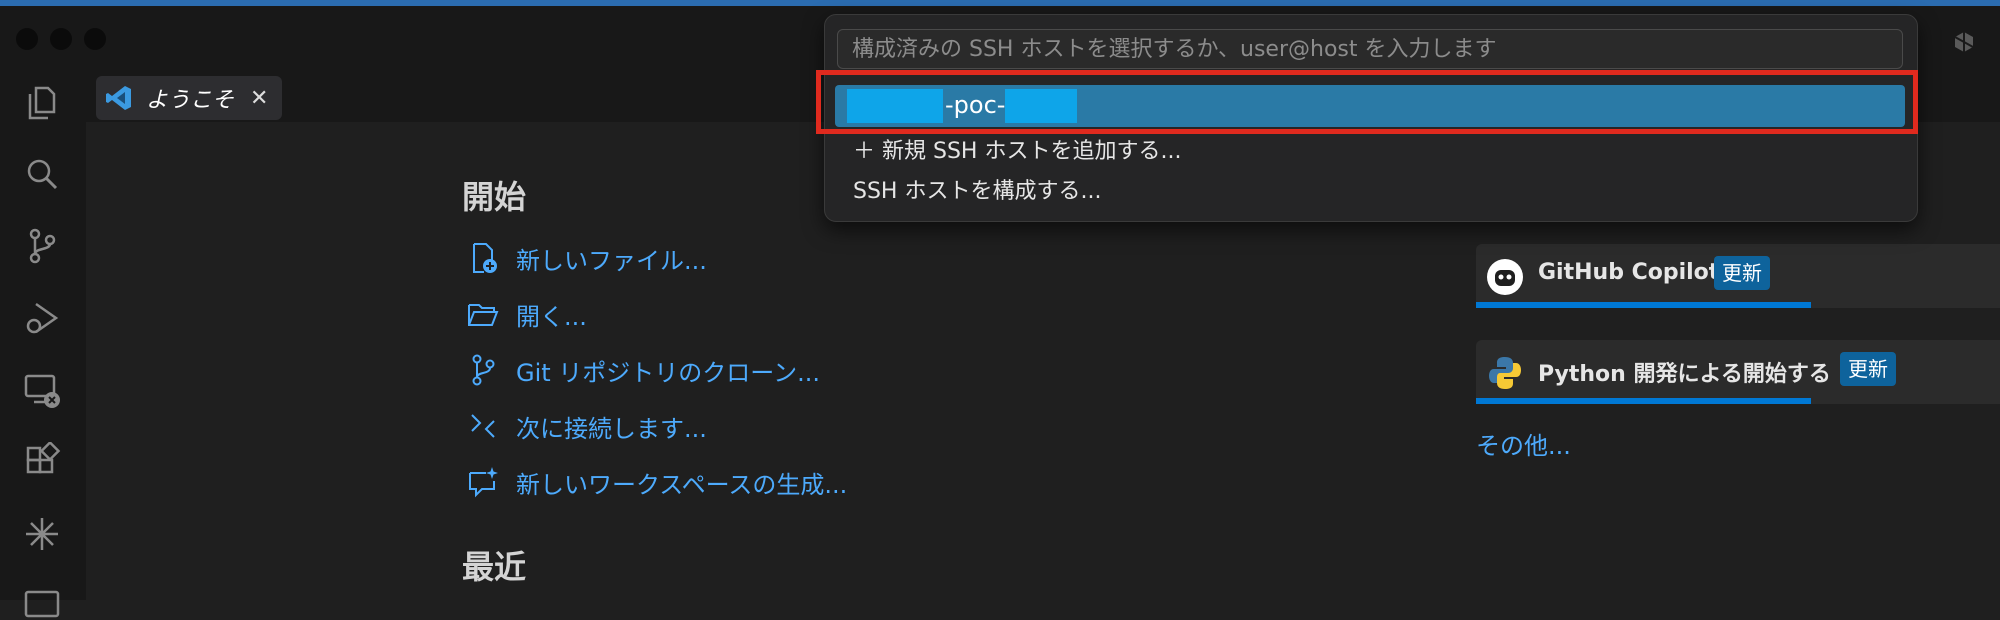  What do you see at coordinates (42, 318) in the screenshot?
I see `run-debug-icon` at bounding box center [42, 318].